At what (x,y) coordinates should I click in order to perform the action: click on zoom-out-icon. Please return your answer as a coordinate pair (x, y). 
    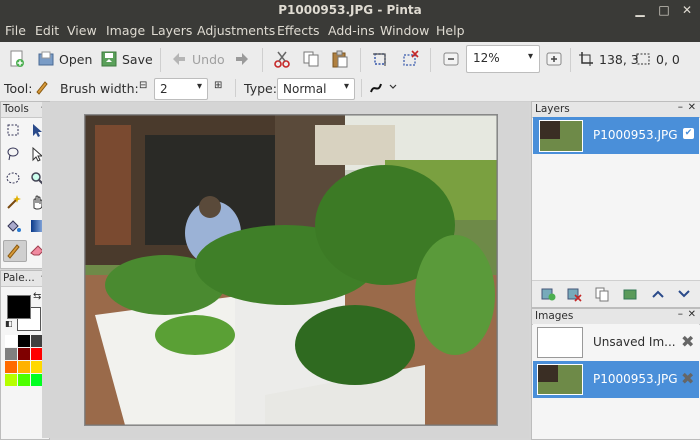
    Looking at the image, I should click on (451, 59).